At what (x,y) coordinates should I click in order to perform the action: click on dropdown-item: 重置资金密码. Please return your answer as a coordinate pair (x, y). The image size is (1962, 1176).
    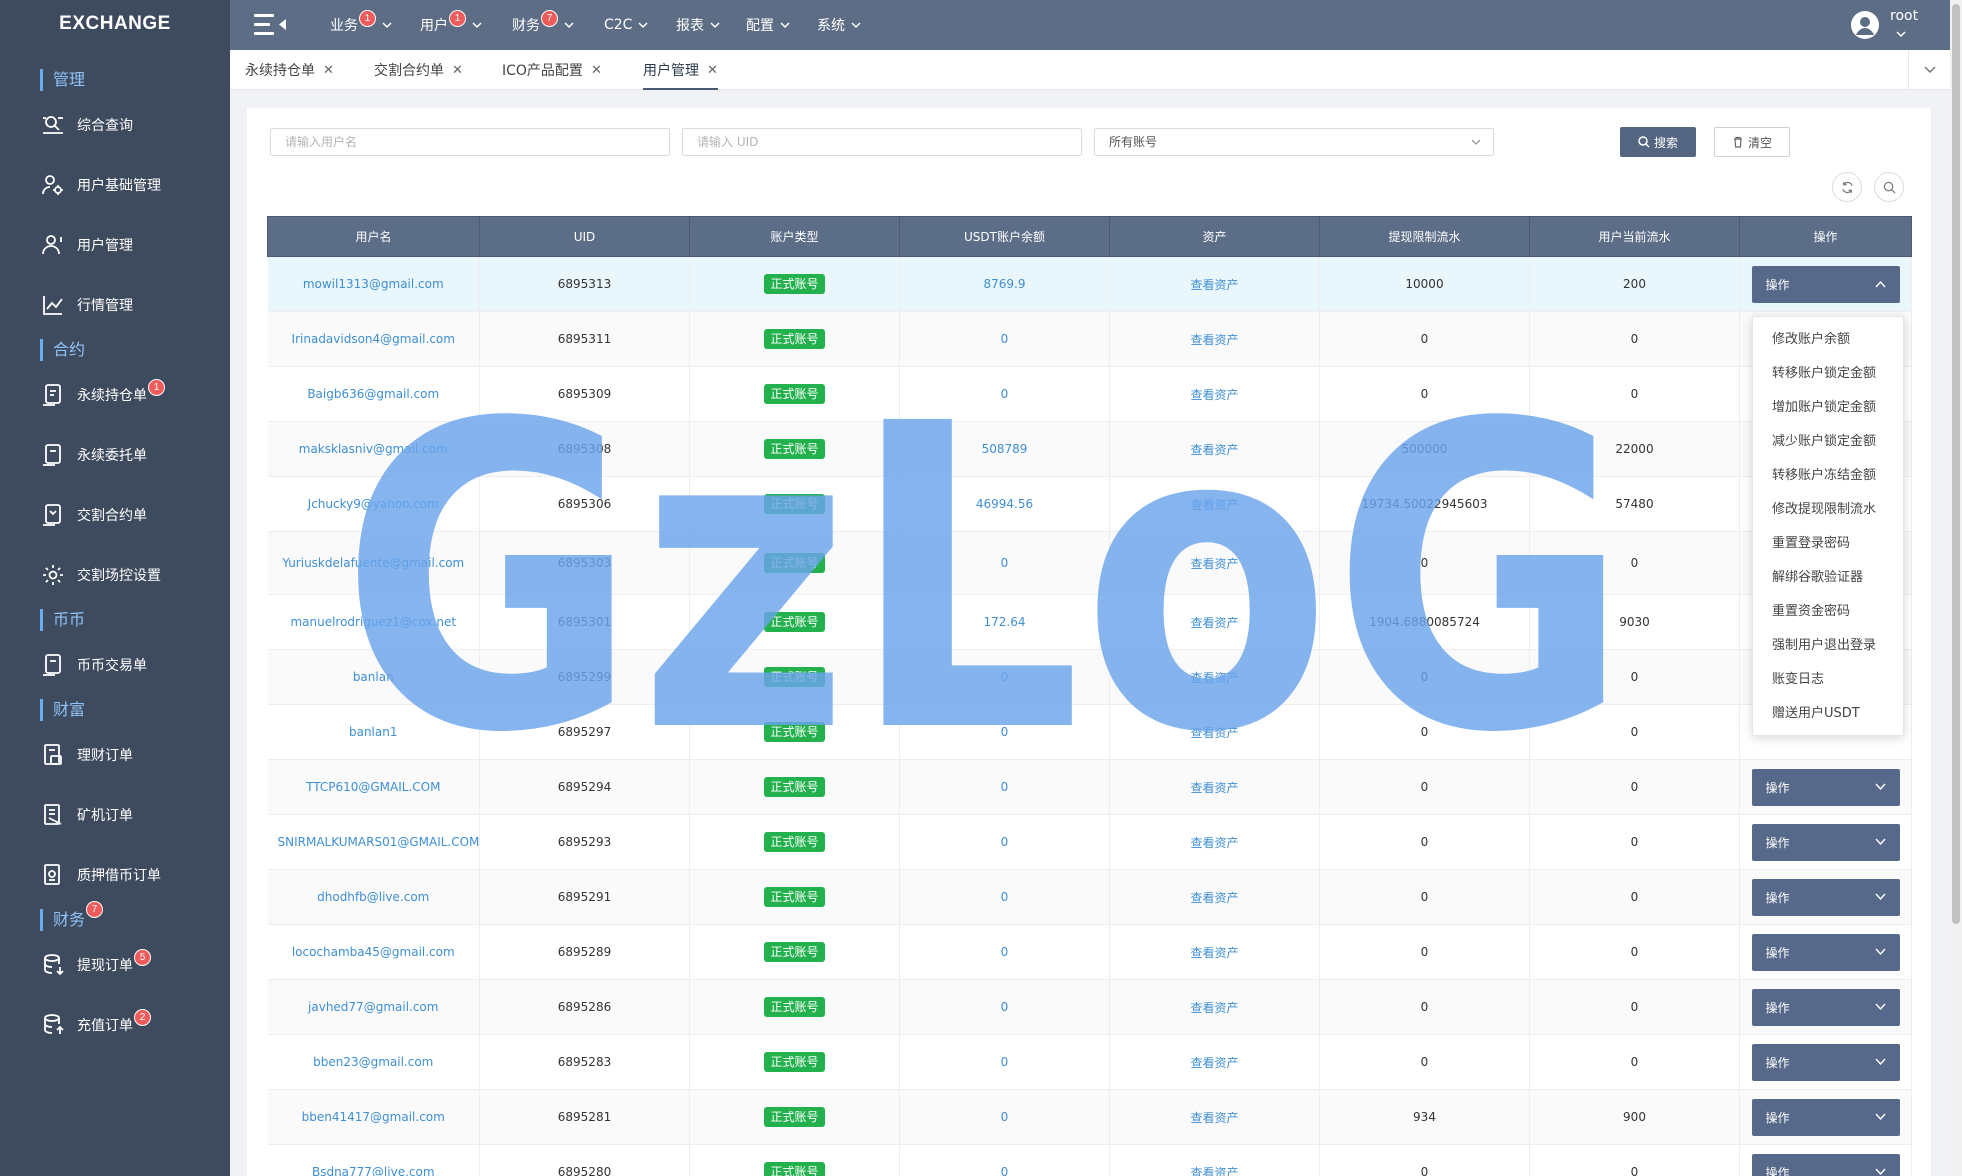
    Looking at the image, I should click on (1828, 612).